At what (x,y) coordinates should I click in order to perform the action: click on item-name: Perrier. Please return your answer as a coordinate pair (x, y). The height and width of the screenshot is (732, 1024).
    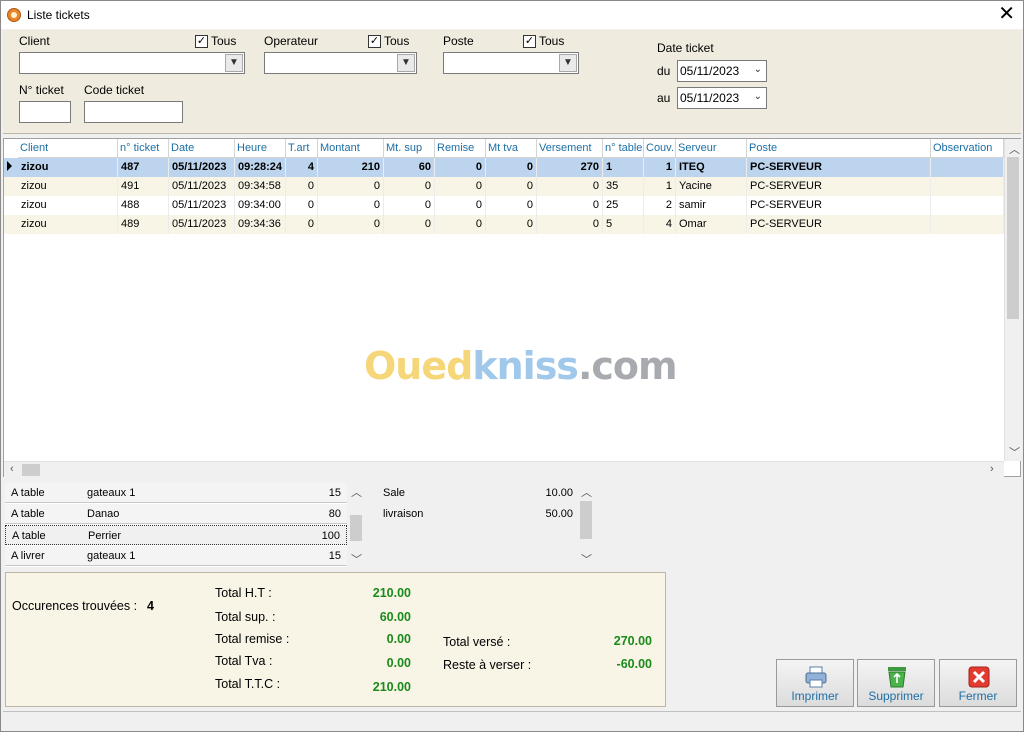
    Looking at the image, I should click on (105, 536).